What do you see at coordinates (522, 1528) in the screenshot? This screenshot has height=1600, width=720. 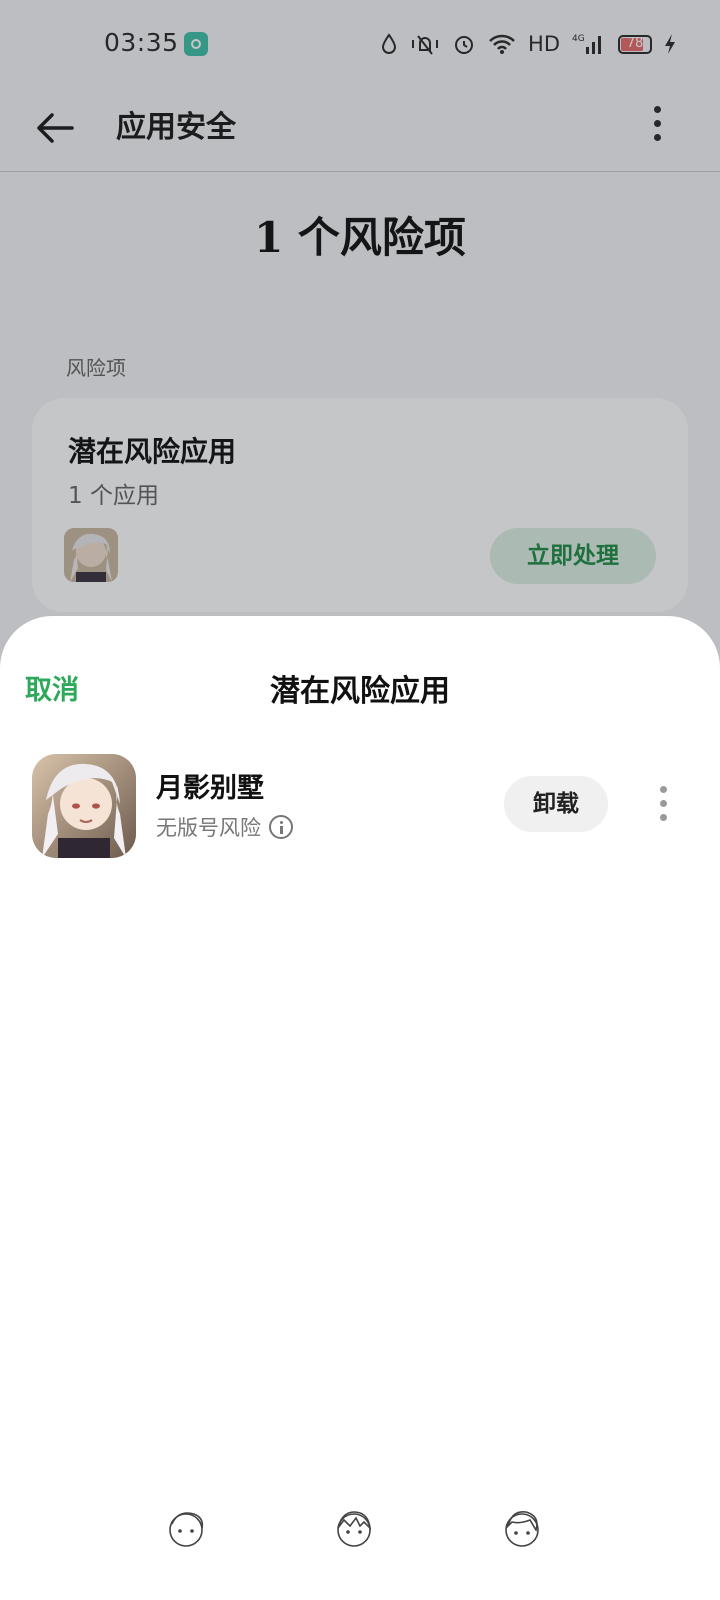 I see `nav-recents-icon` at bounding box center [522, 1528].